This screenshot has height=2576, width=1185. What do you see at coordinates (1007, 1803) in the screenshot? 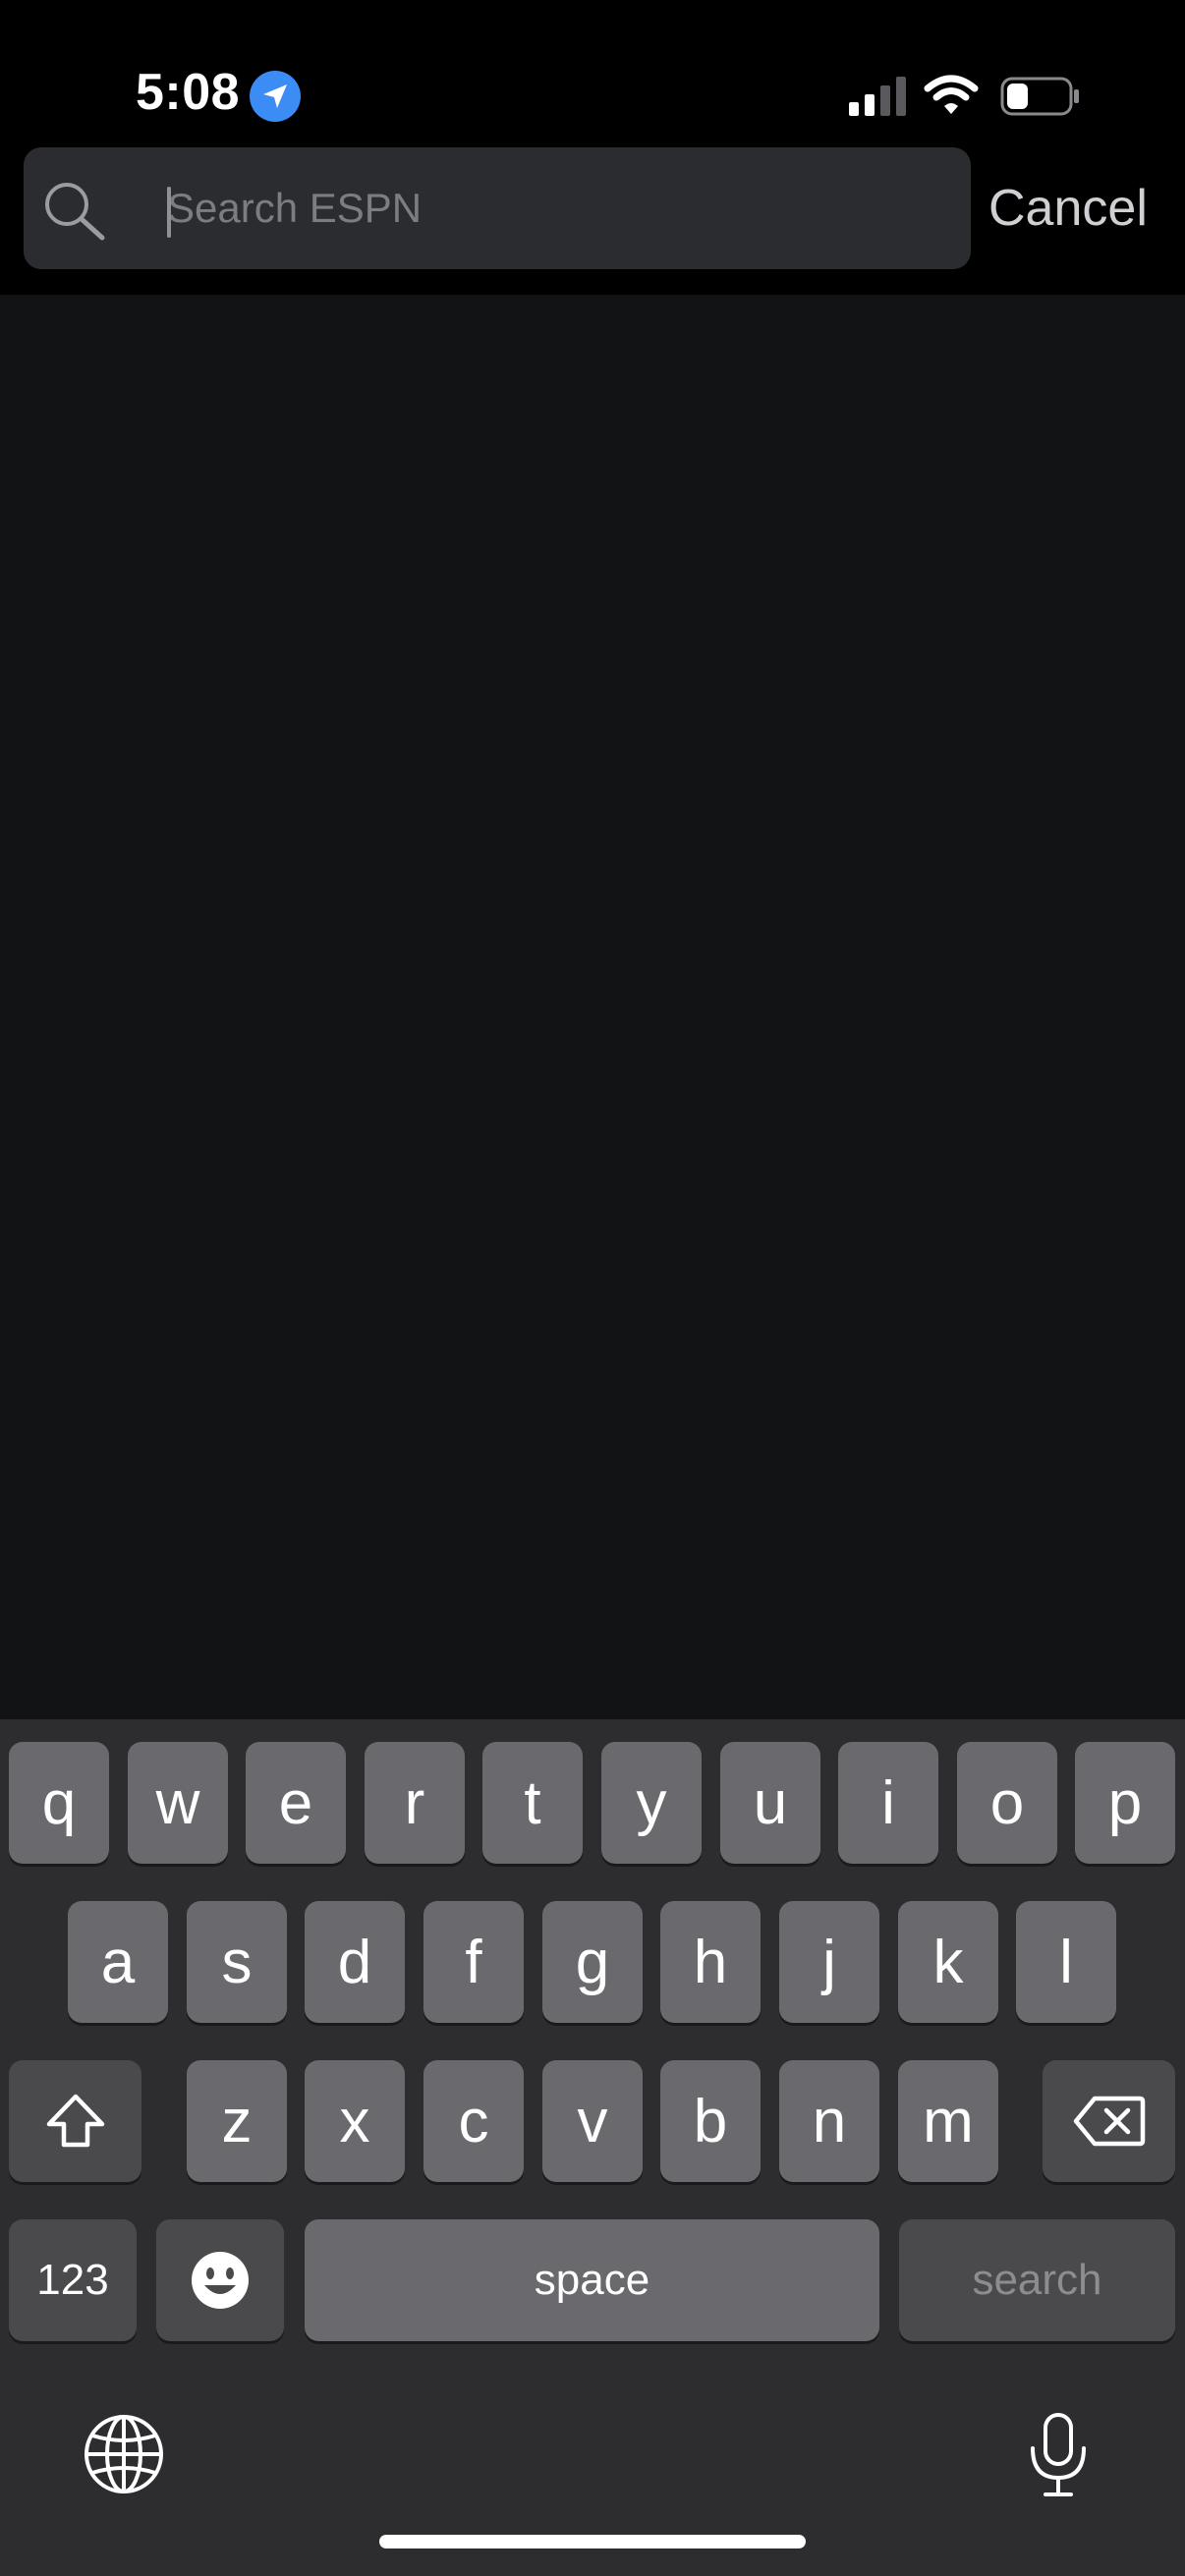
I see `key-o: o` at bounding box center [1007, 1803].